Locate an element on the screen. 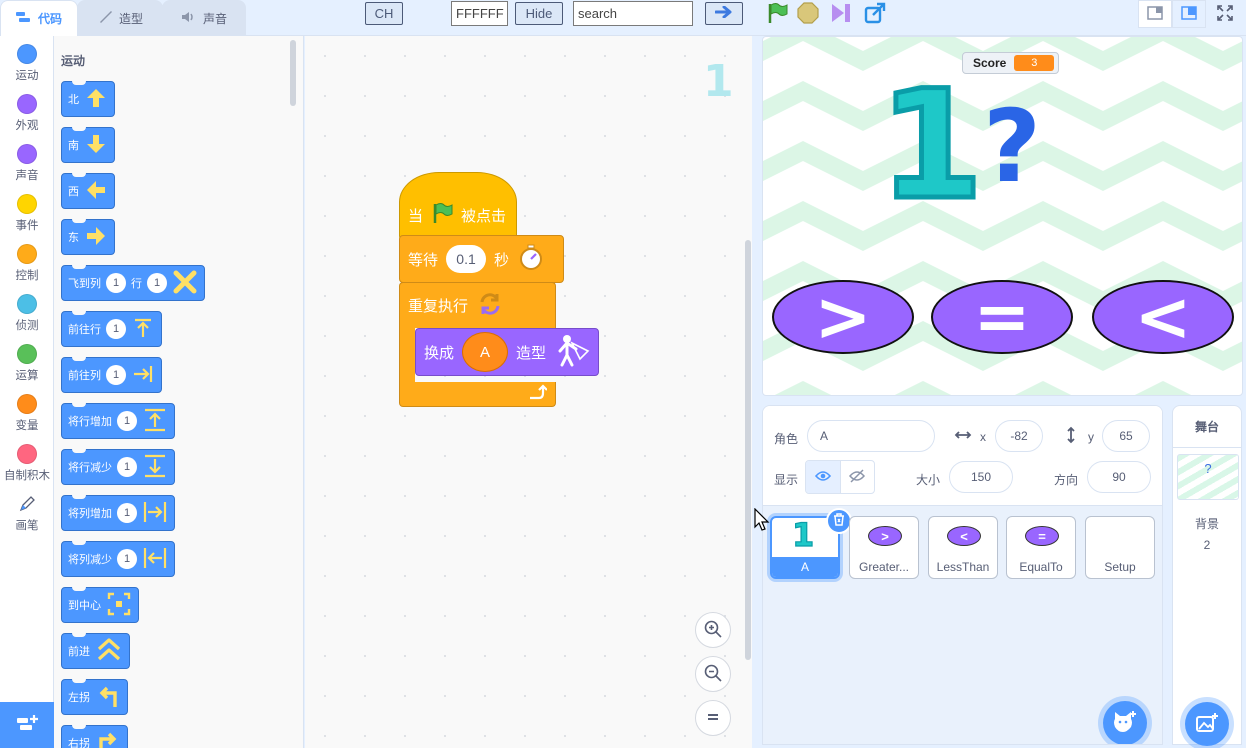 This screenshot has width=1246, height=748. fullscreen-button is located at coordinates (1225, 14).